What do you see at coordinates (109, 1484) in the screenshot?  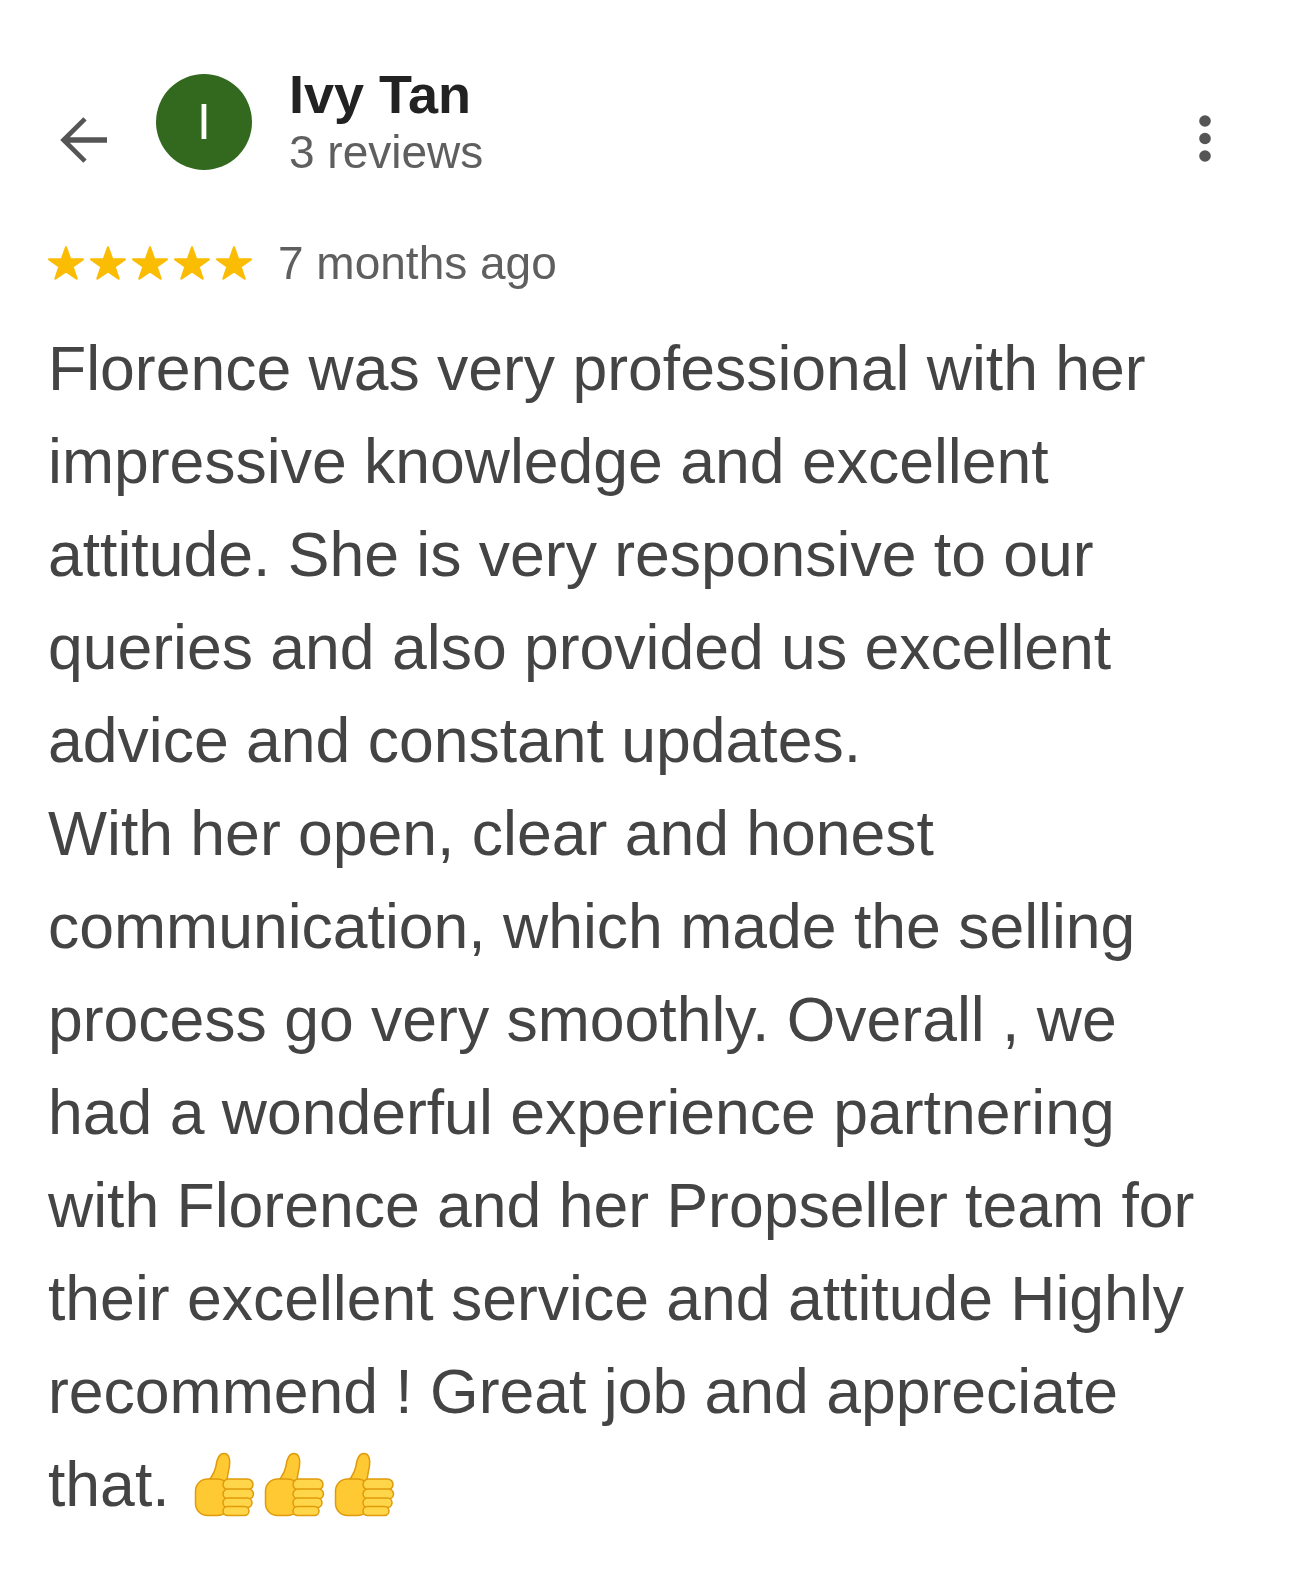 I see `review-text: that.` at bounding box center [109, 1484].